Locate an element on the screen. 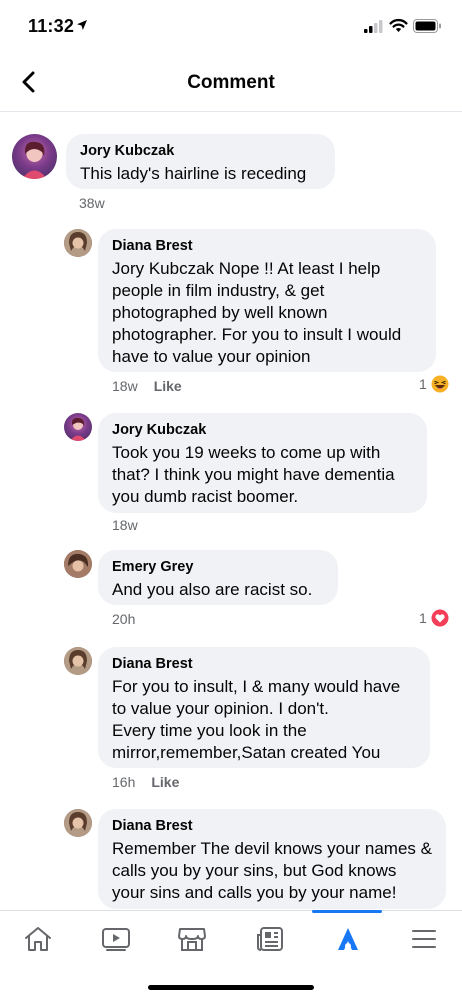 The image size is (462, 1000). menu-icon is located at coordinates (424, 939).